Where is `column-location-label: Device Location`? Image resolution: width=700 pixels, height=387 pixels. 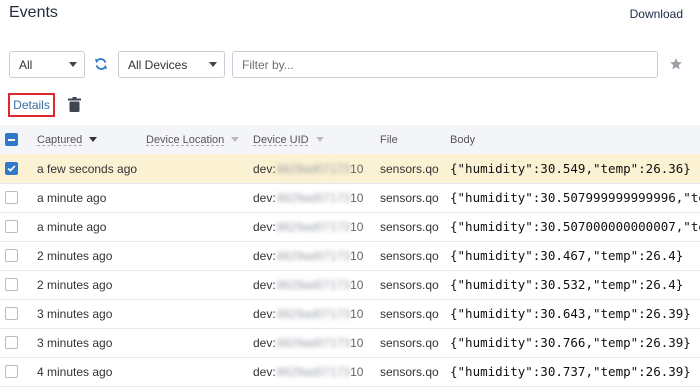 column-location-label: Device Location is located at coordinates (185, 139).